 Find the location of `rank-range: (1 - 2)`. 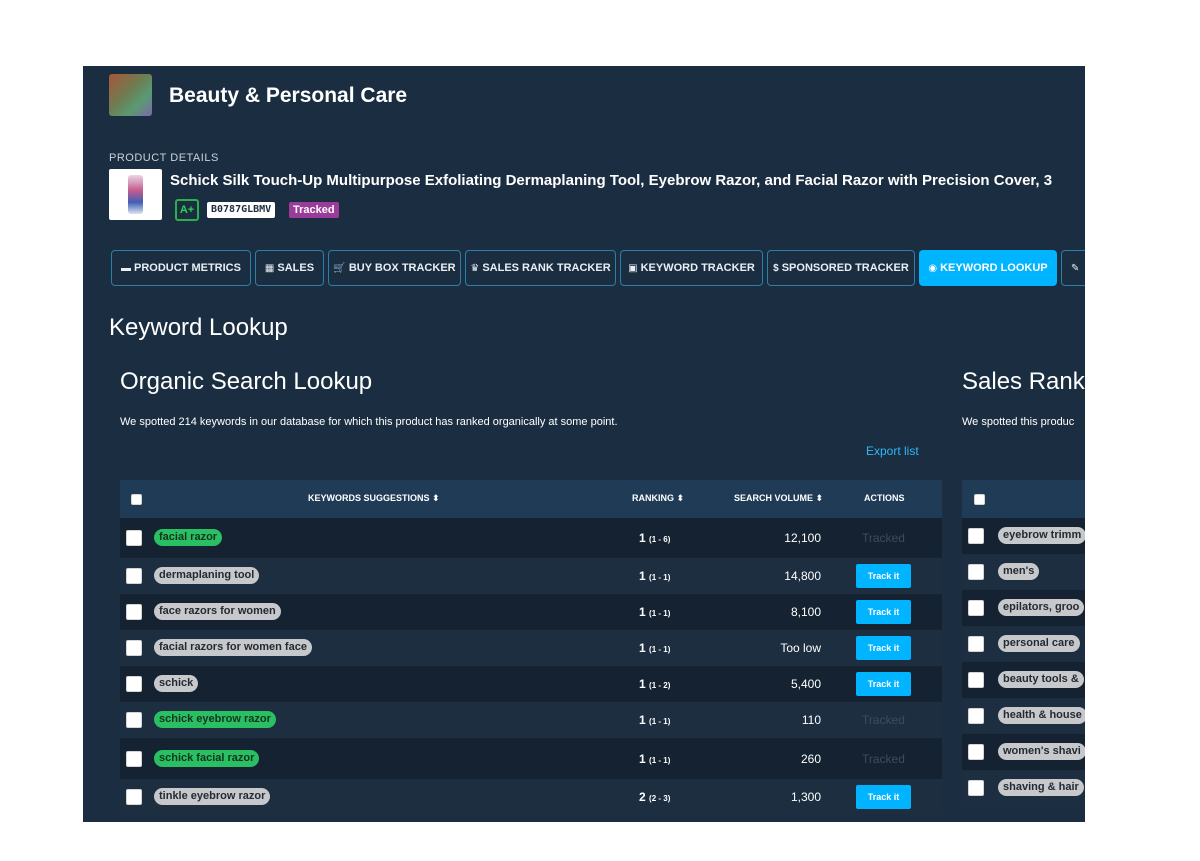

rank-range: (1 - 2) is located at coordinates (660, 685).